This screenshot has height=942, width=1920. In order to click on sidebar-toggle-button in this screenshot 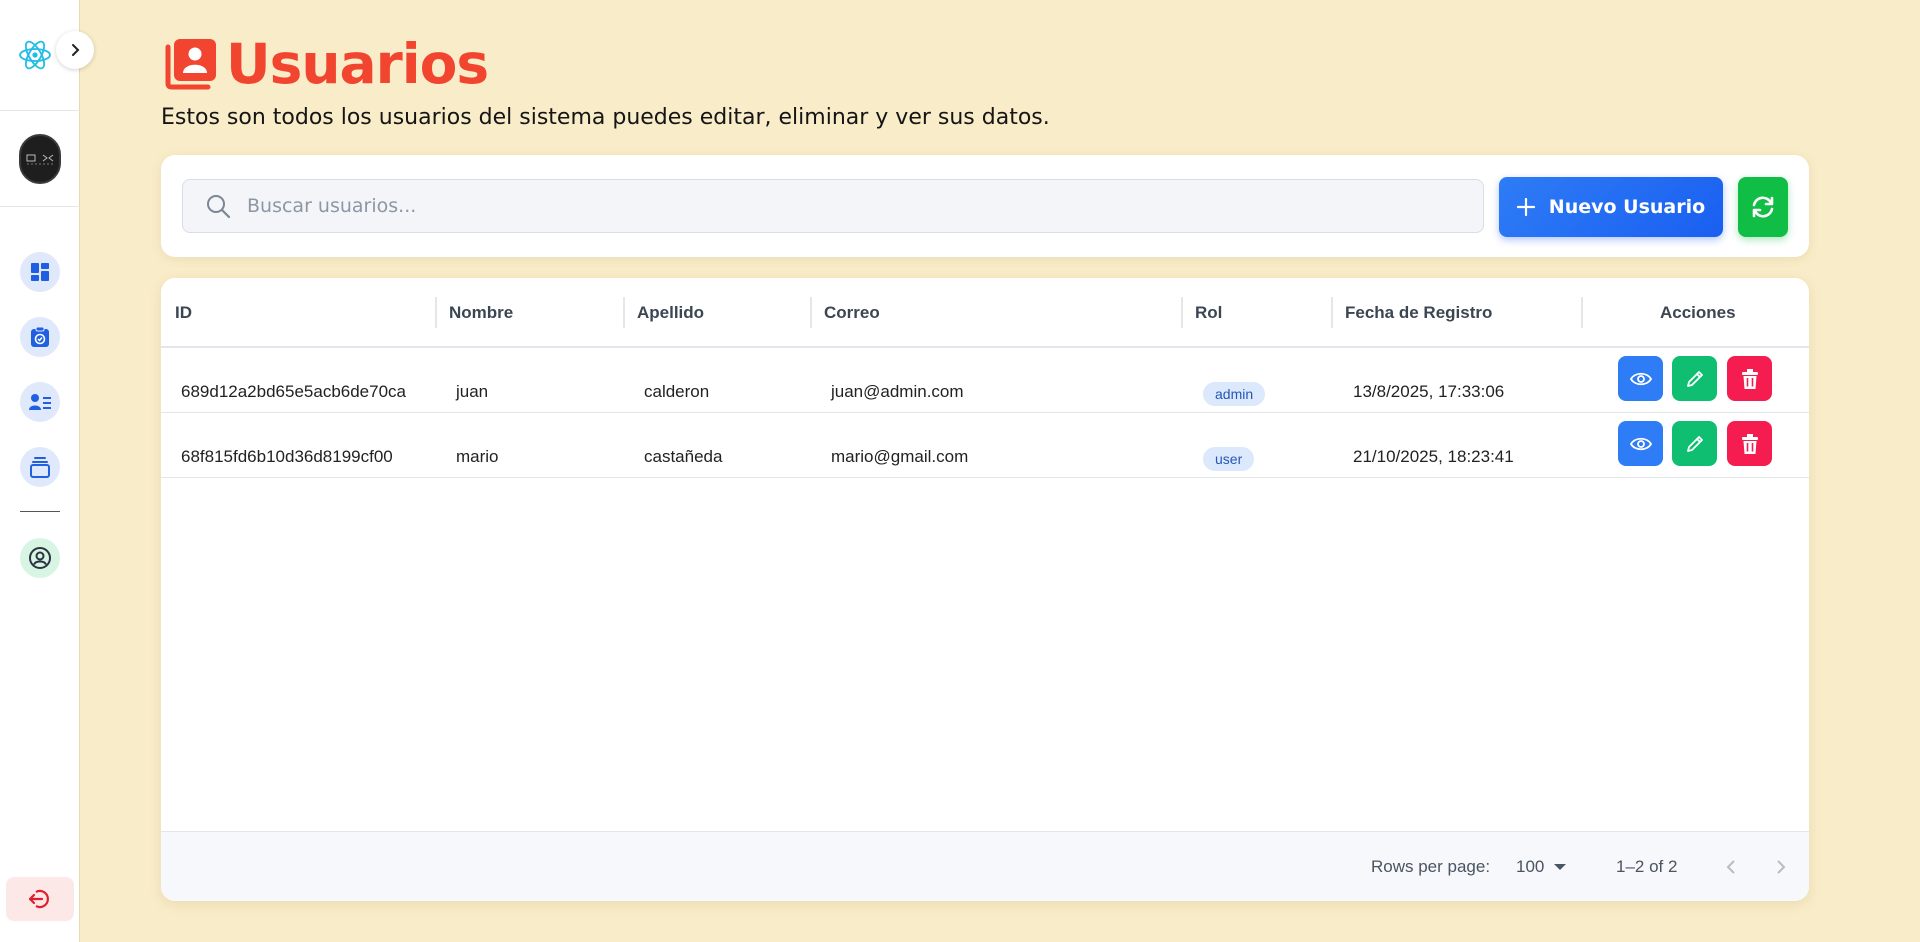, I will do `click(75, 50)`.